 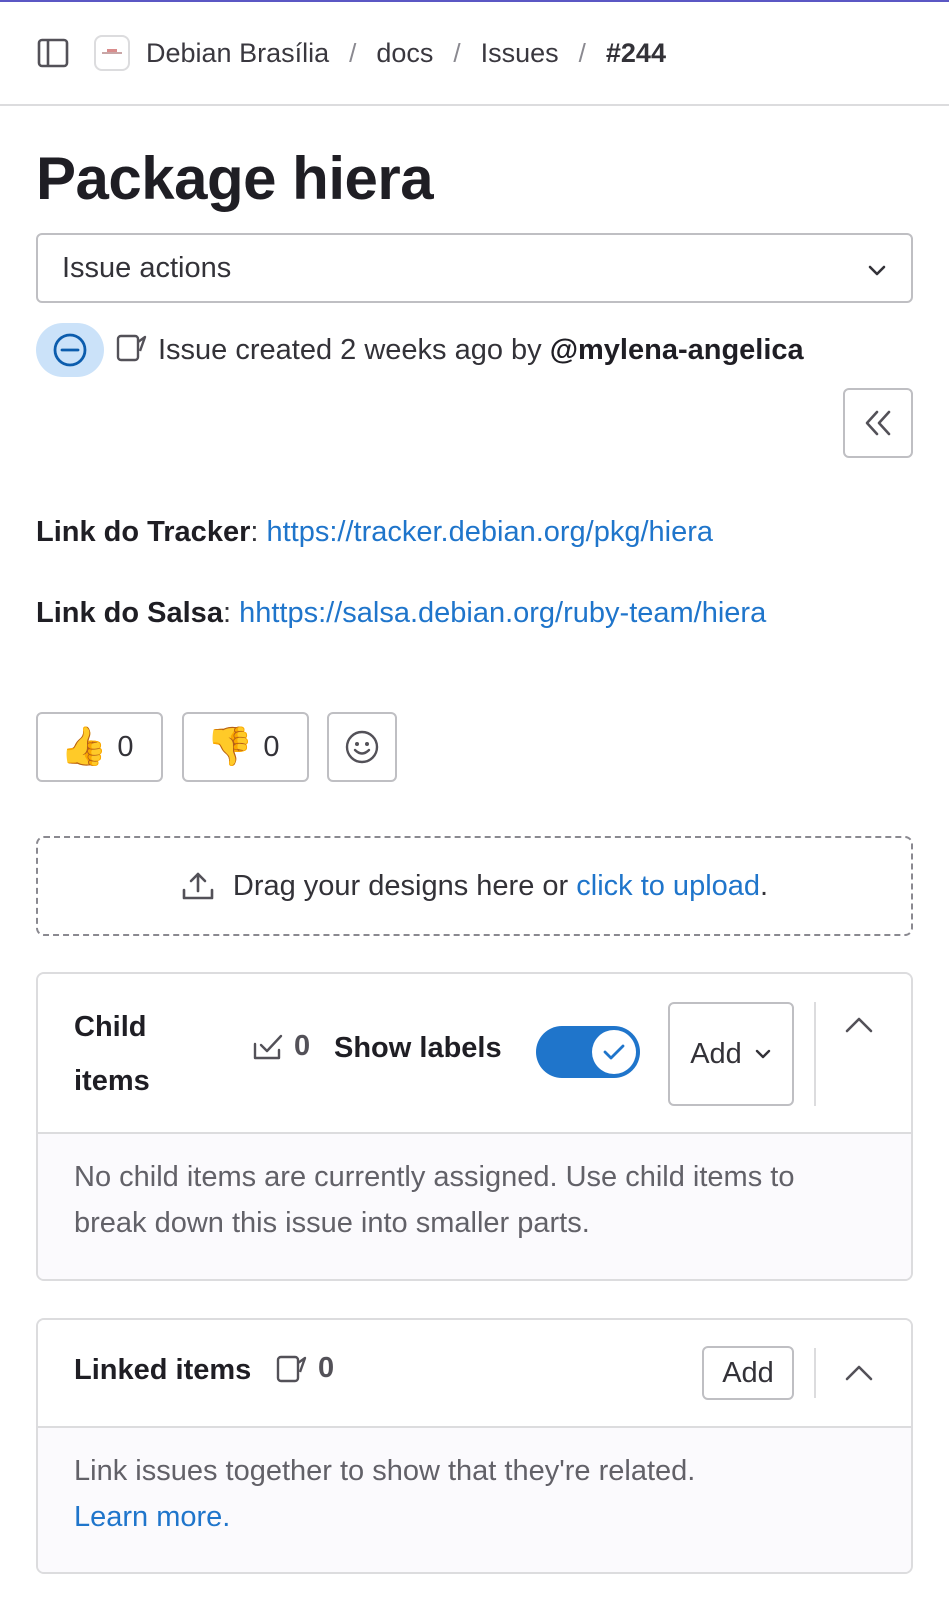 What do you see at coordinates (677, 350) in the screenshot?
I see `author-link: @mylena-angelica` at bounding box center [677, 350].